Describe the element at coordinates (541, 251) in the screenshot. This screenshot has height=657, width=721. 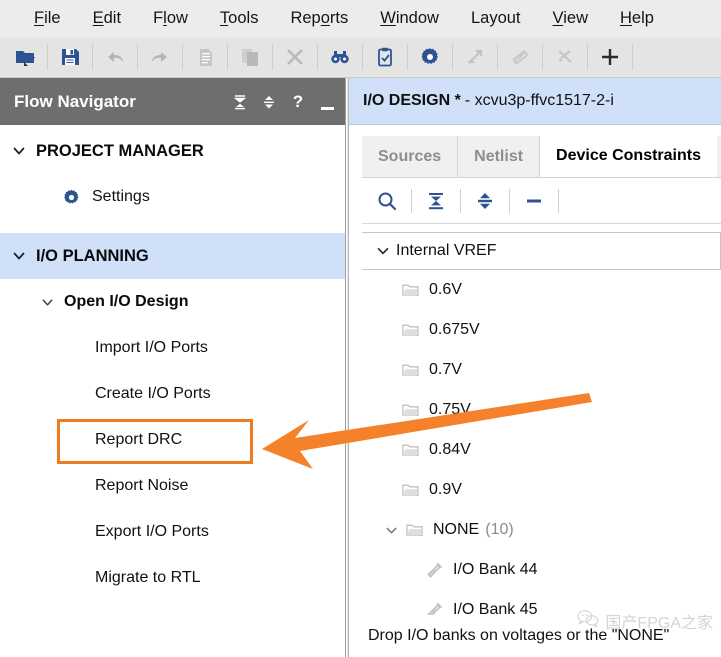
I see `tree-group-internal-vref: Internal VREF` at that location.